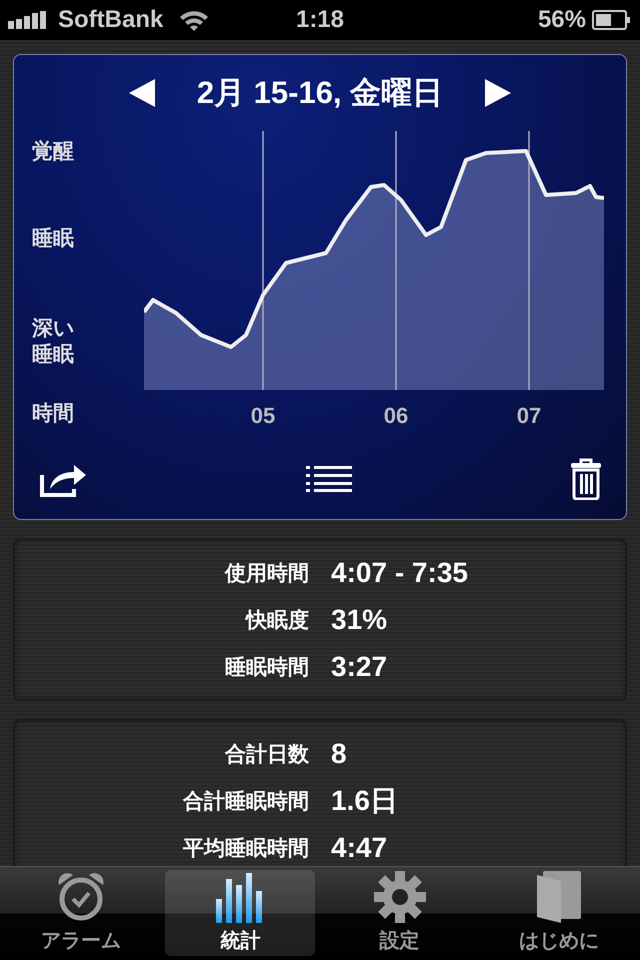  I want to click on stat-label: 平均睡眠時間, so click(245, 849).